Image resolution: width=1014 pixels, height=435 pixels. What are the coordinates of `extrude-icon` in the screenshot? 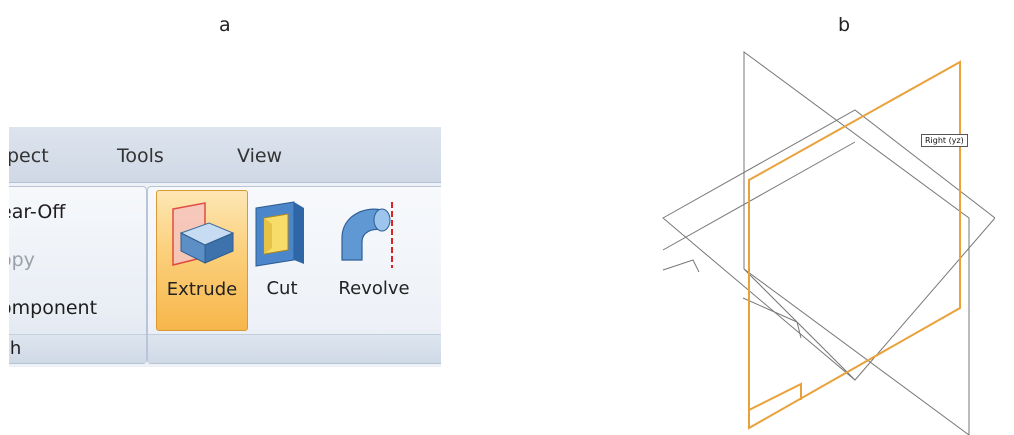 It's located at (203, 234).